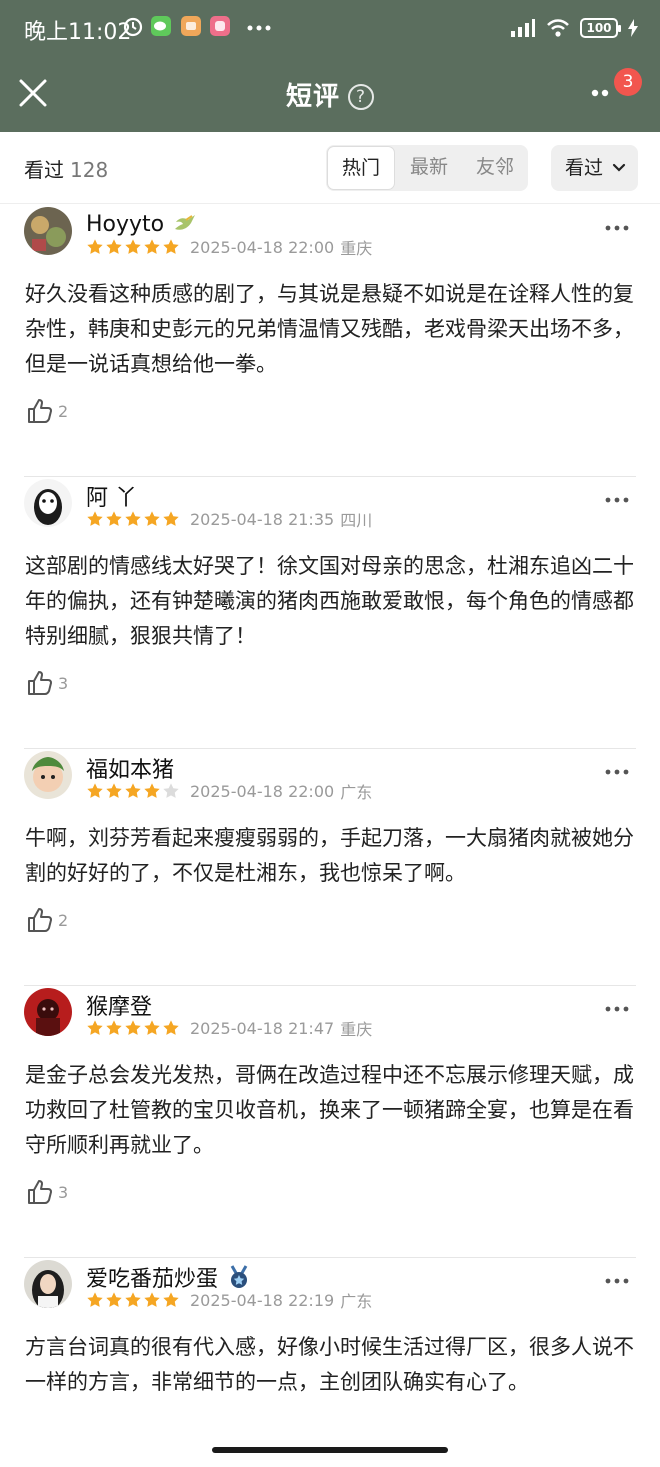 Image resolution: width=660 pixels, height=1467 pixels. Describe the element at coordinates (574, 28) in the screenshot. I see `status-right: 100` at that location.